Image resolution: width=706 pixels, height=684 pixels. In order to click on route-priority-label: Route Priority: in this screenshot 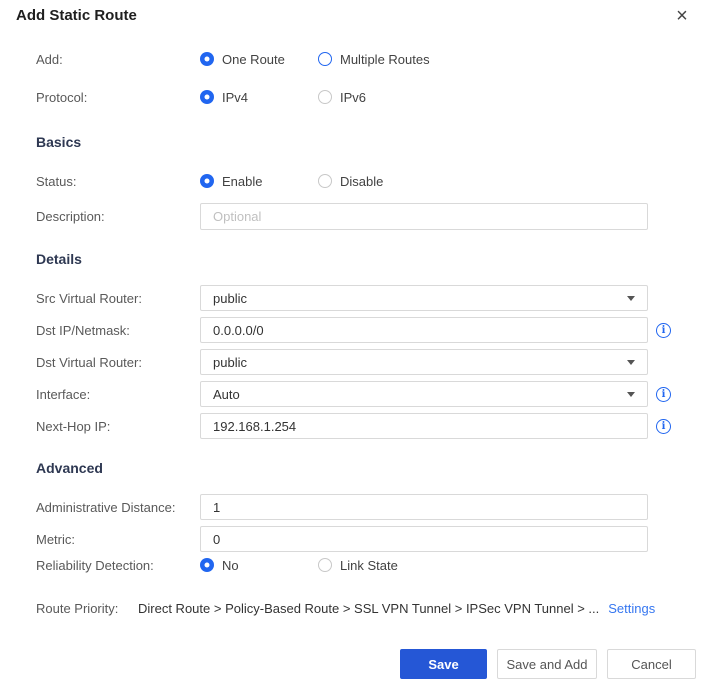, I will do `click(77, 608)`.